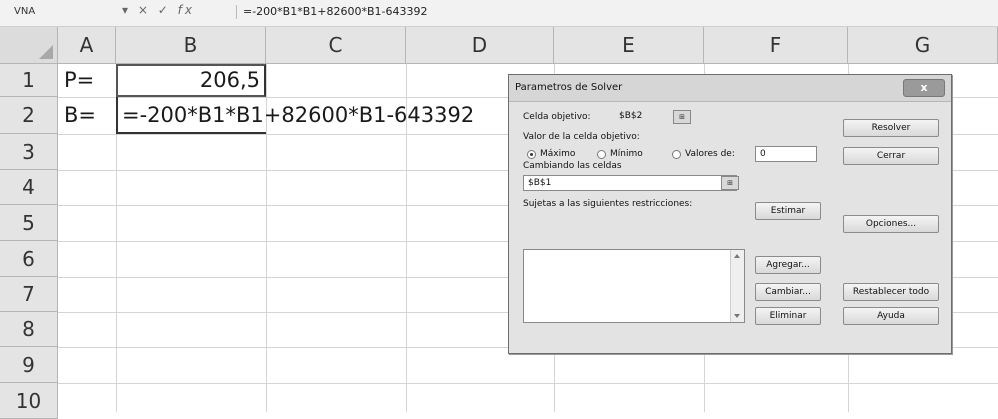 This screenshot has width=998, height=419. I want to click on help-button: Ayuda, so click(891, 316).